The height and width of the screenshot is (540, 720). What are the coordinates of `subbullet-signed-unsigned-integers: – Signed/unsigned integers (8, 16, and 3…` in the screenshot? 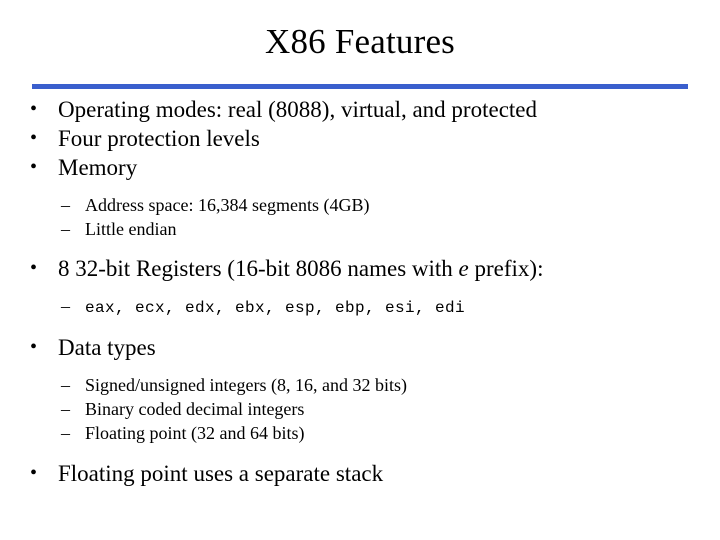 It's located at (360, 385).